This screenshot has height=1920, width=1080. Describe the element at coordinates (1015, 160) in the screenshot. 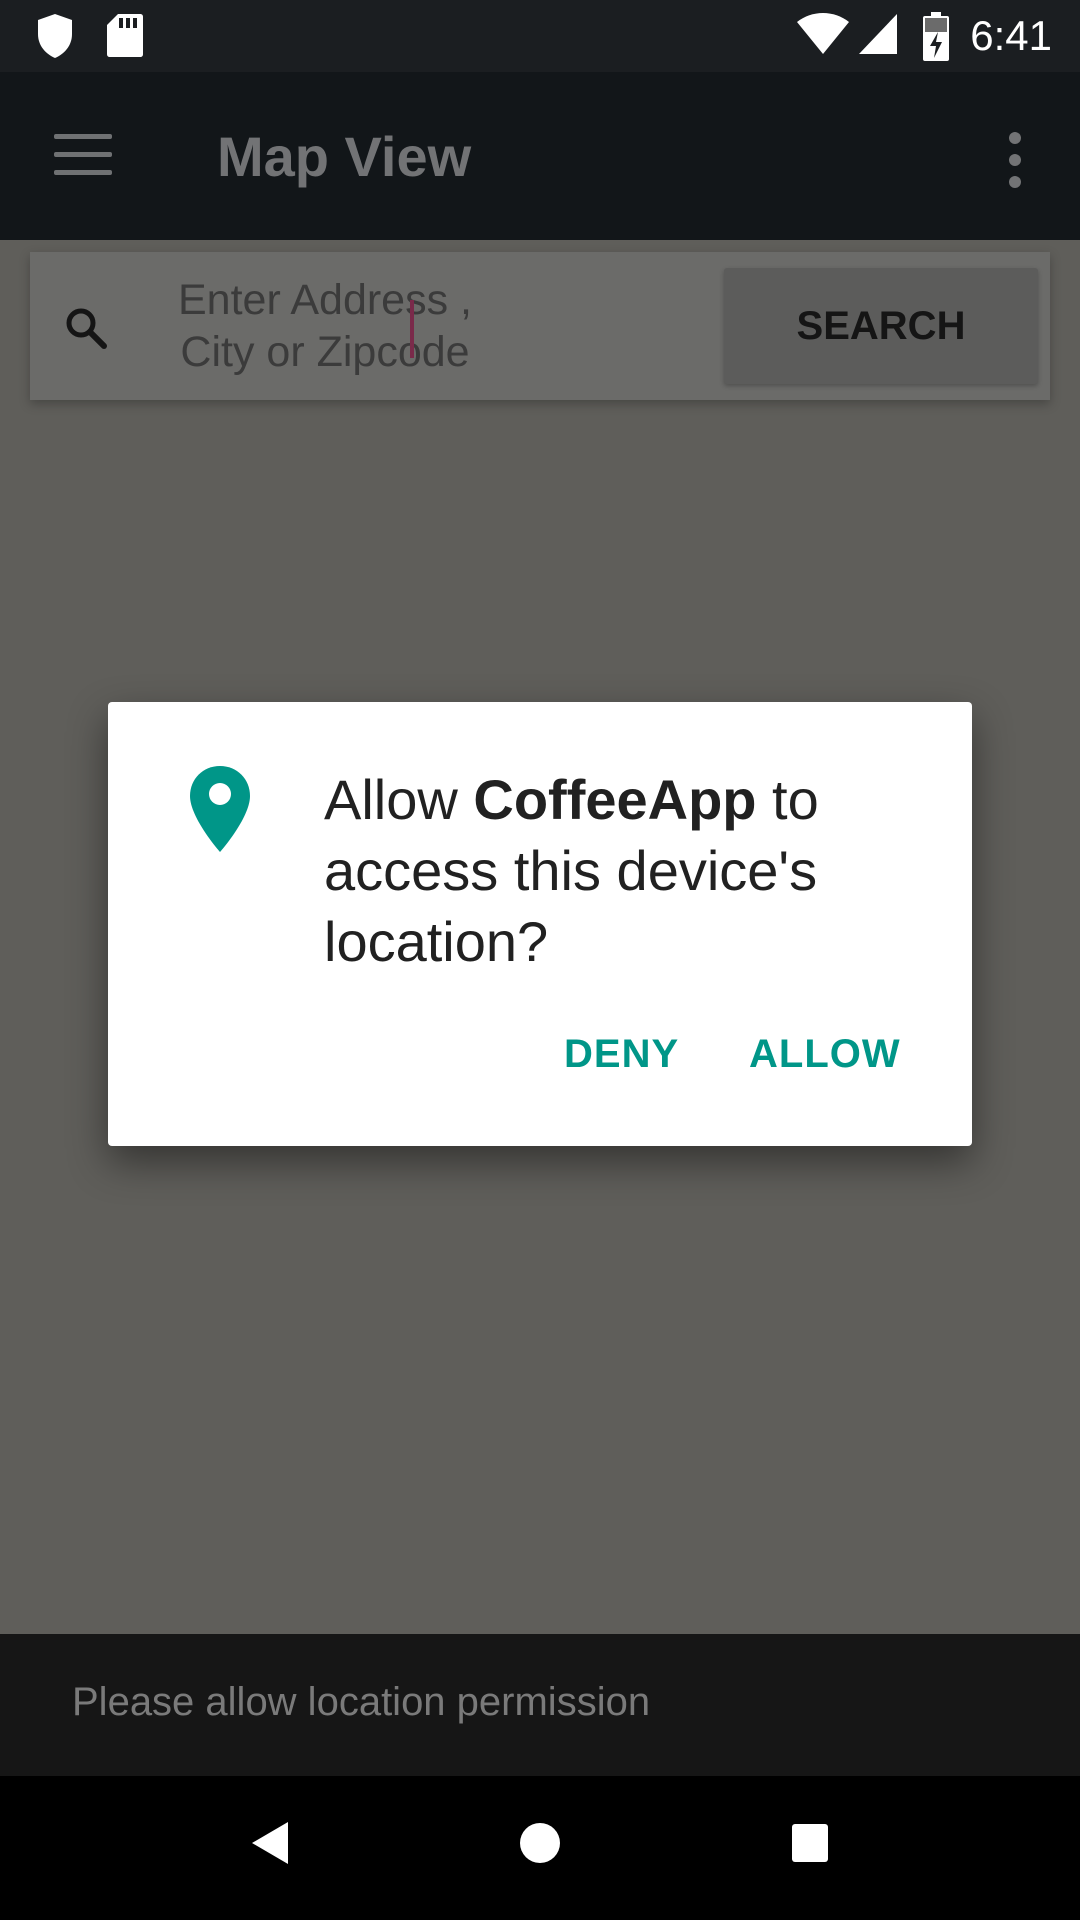

I see `more-vert-icon` at that location.